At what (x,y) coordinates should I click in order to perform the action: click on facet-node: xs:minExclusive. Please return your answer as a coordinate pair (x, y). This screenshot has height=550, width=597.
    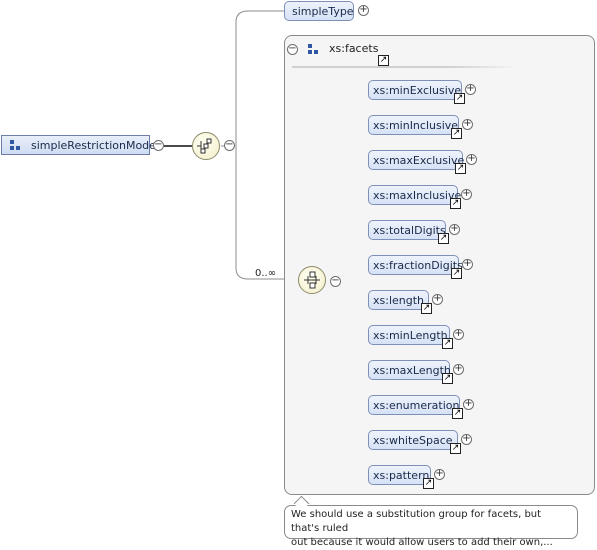
    Looking at the image, I should click on (415, 90).